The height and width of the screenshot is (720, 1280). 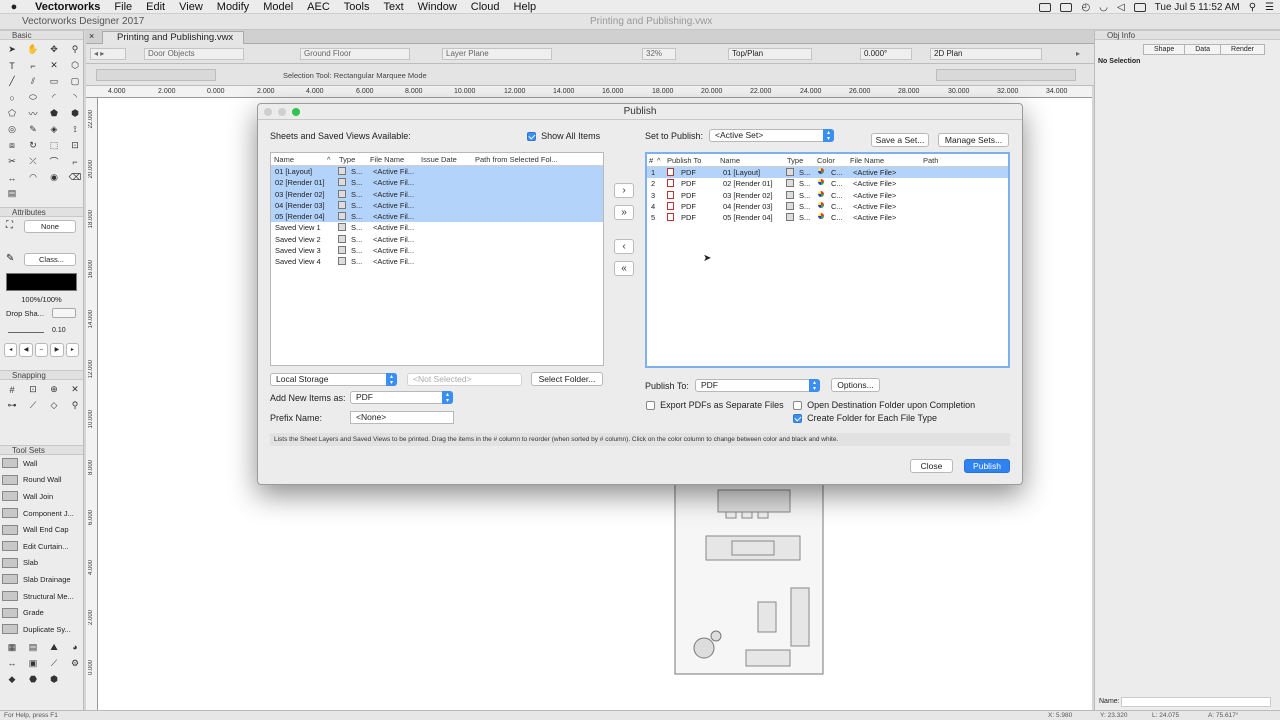 What do you see at coordinates (12, 65) in the screenshot?
I see `text-tool-icon: T` at bounding box center [12, 65].